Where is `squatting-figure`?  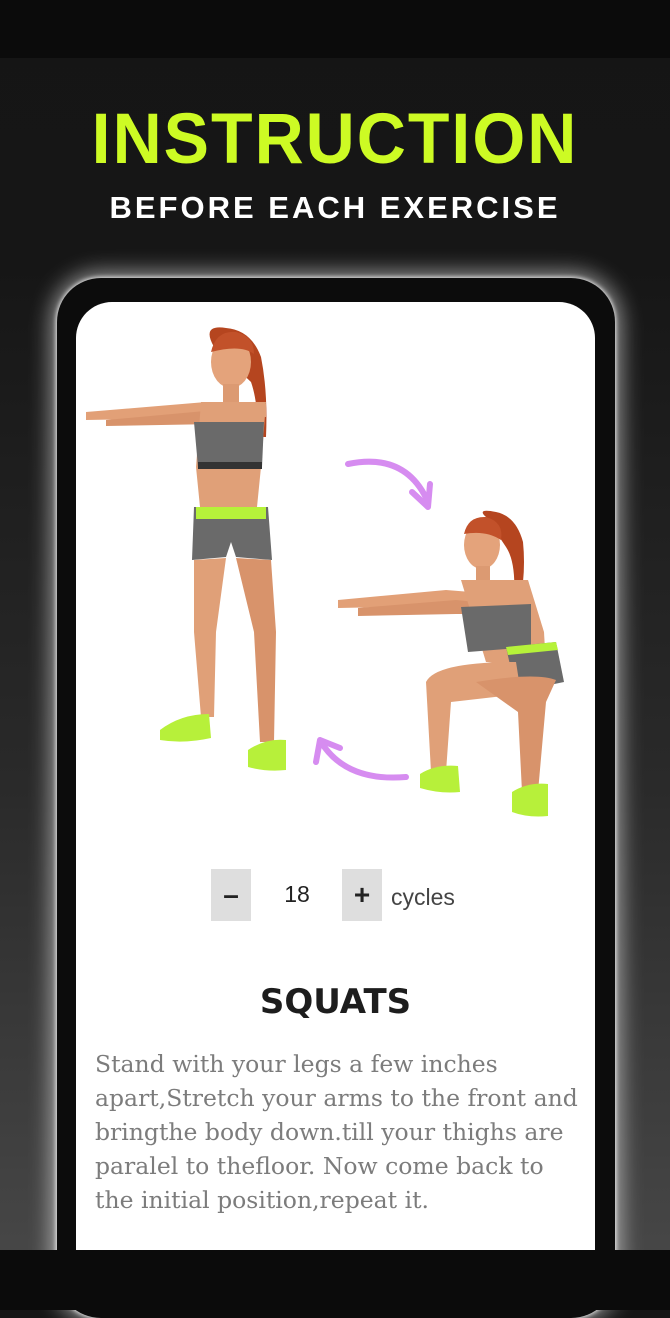
squatting-figure is located at coordinates (451, 663).